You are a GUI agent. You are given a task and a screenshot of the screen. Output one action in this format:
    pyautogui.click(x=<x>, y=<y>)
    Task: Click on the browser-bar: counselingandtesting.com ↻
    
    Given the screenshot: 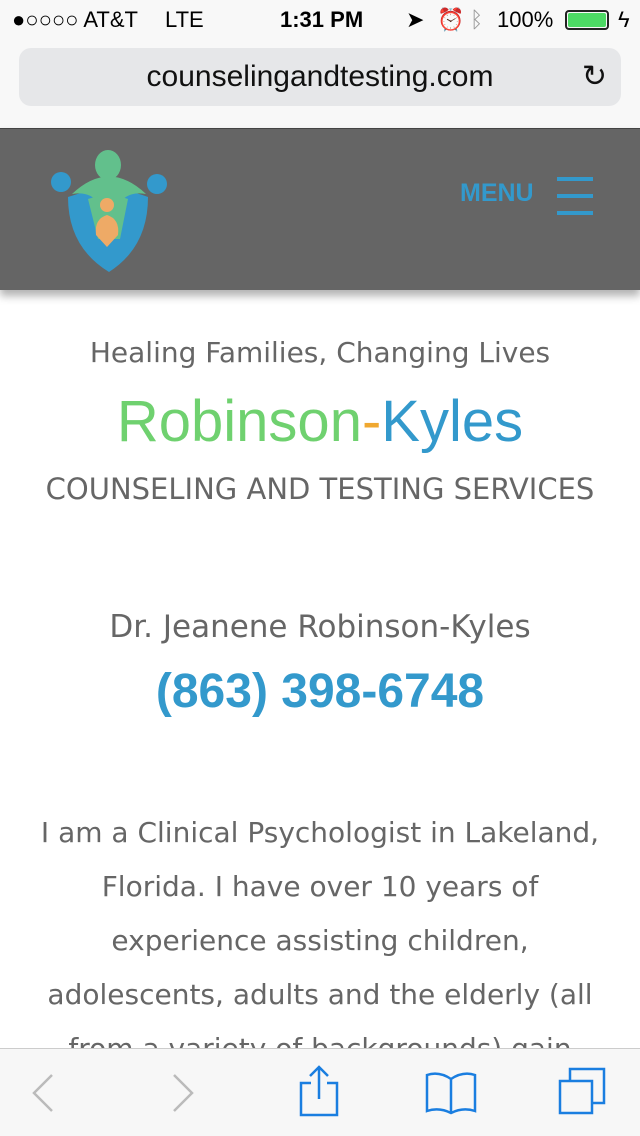 What is the action you would take?
    pyautogui.click(x=320, y=84)
    